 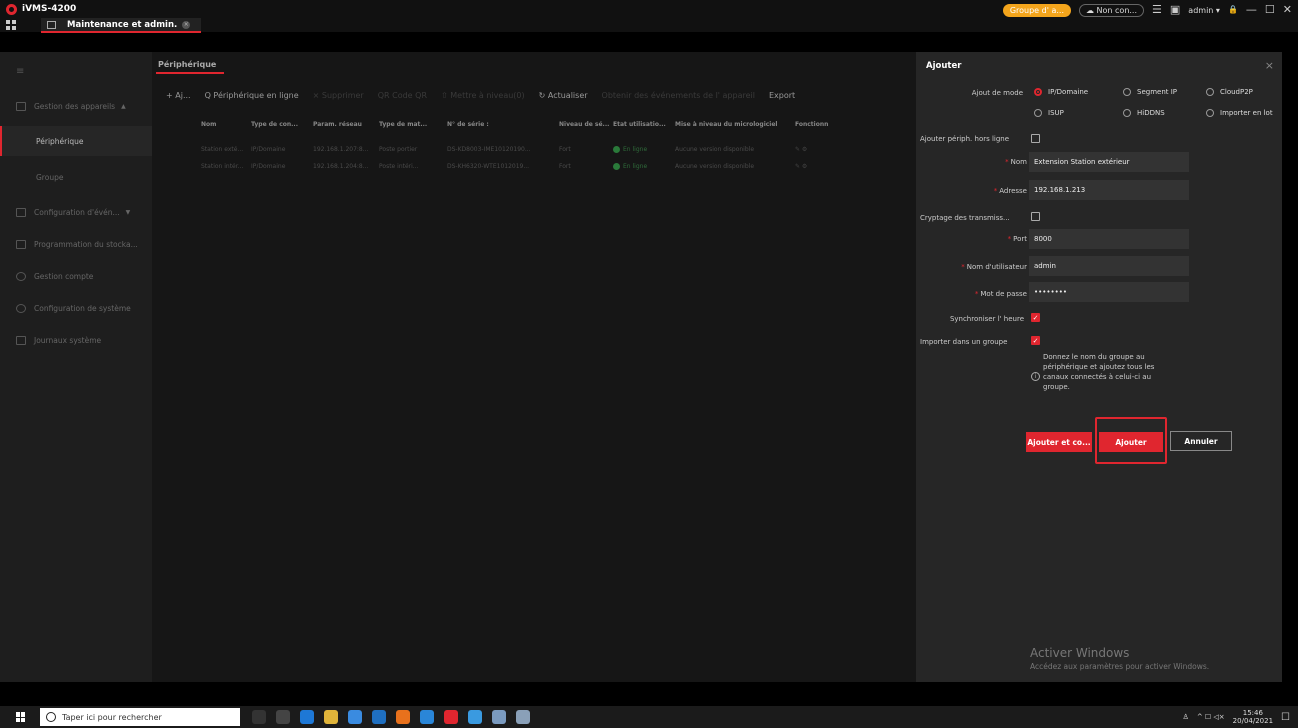 I want to click on name-field, so click(x=1109, y=162).